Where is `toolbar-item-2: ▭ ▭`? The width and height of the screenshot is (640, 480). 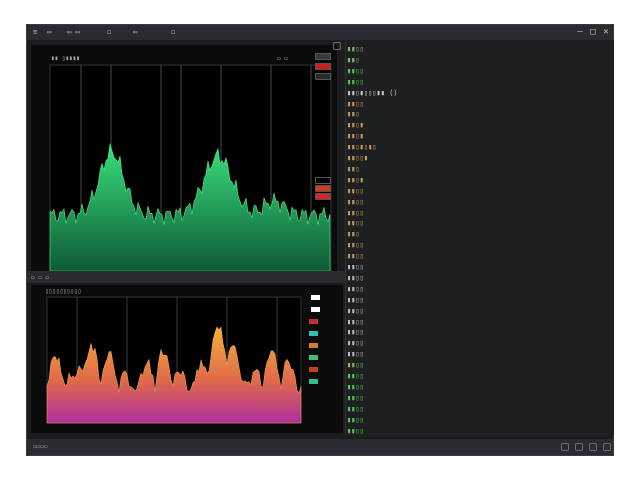 toolbar-item-2: ▭ ▭ is located at coordinates (73, 33).